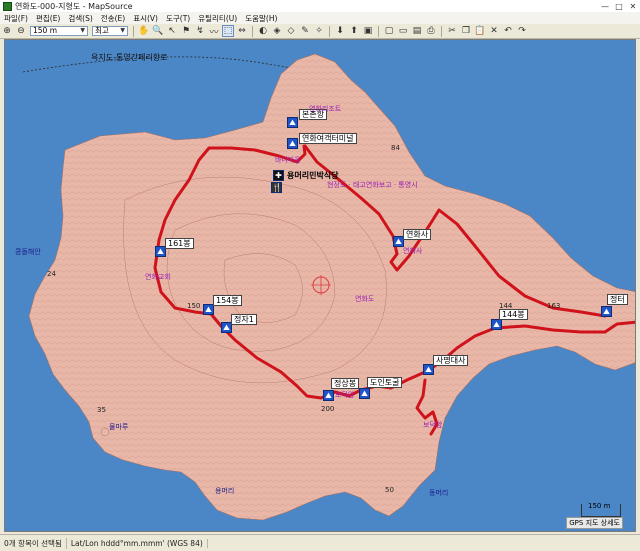 The width and height of the screenshot is (640, 551). Describe the element at coordinates (340, 31) in the screenshot. I see `receive-device-icon: ⬇` at that location.